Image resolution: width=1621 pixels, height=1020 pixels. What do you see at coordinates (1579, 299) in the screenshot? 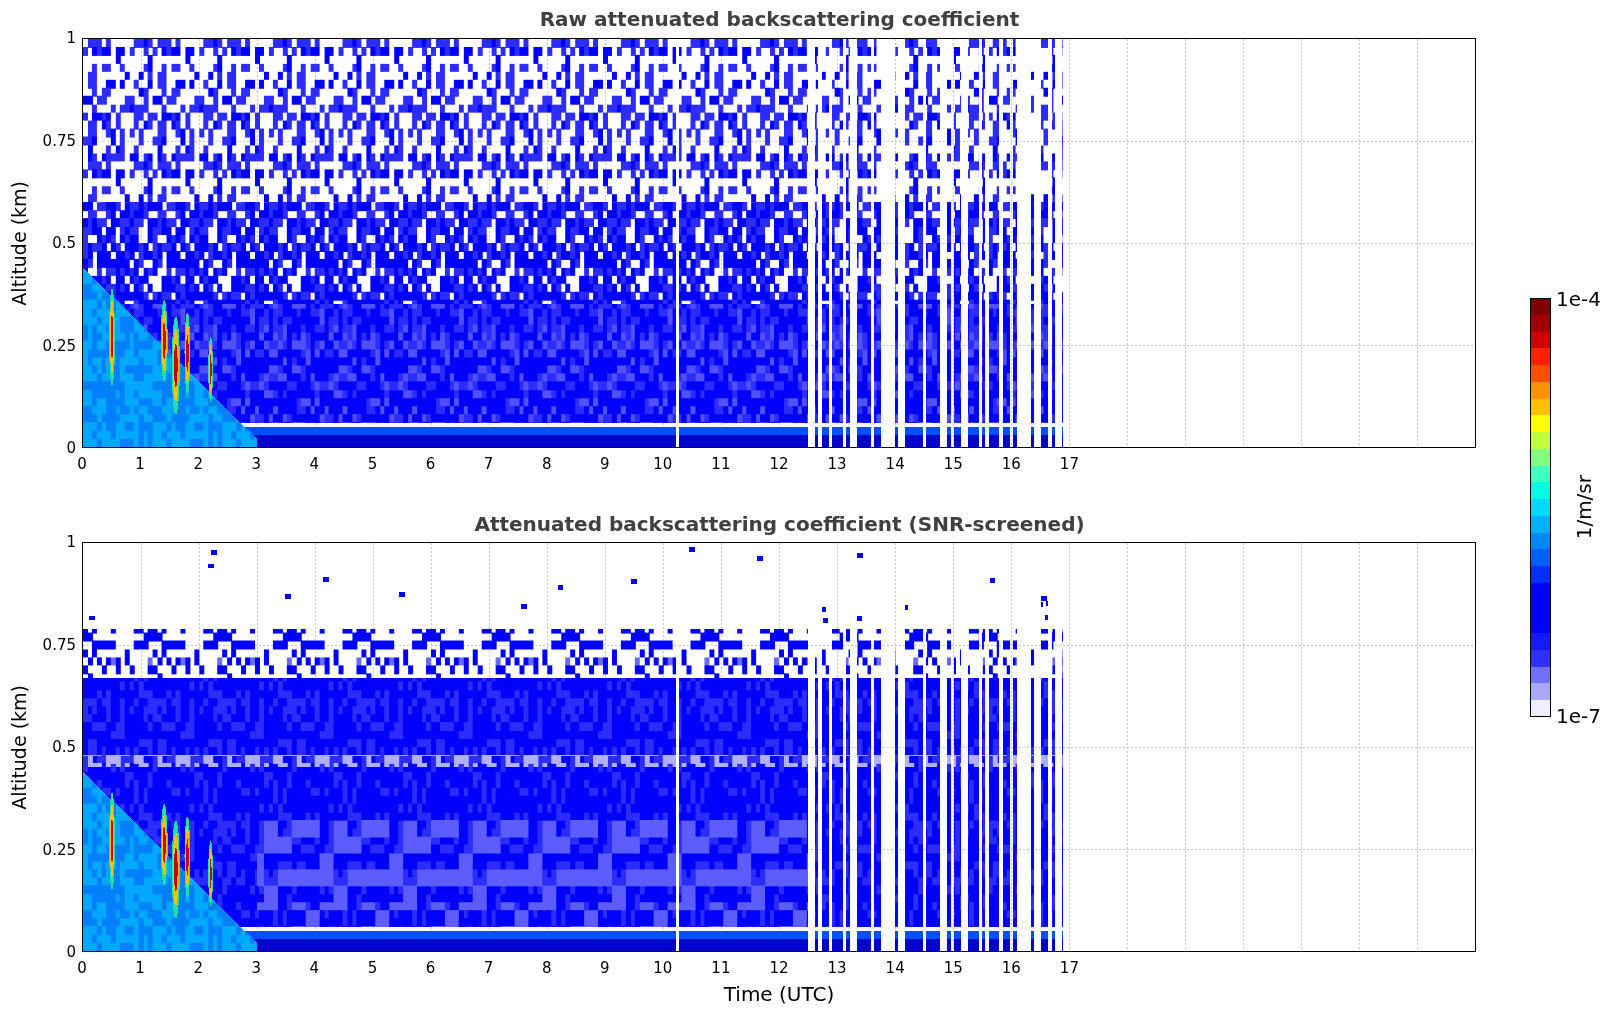
I see `tick-label: 1e-4` at bounding box center [1579, 299].